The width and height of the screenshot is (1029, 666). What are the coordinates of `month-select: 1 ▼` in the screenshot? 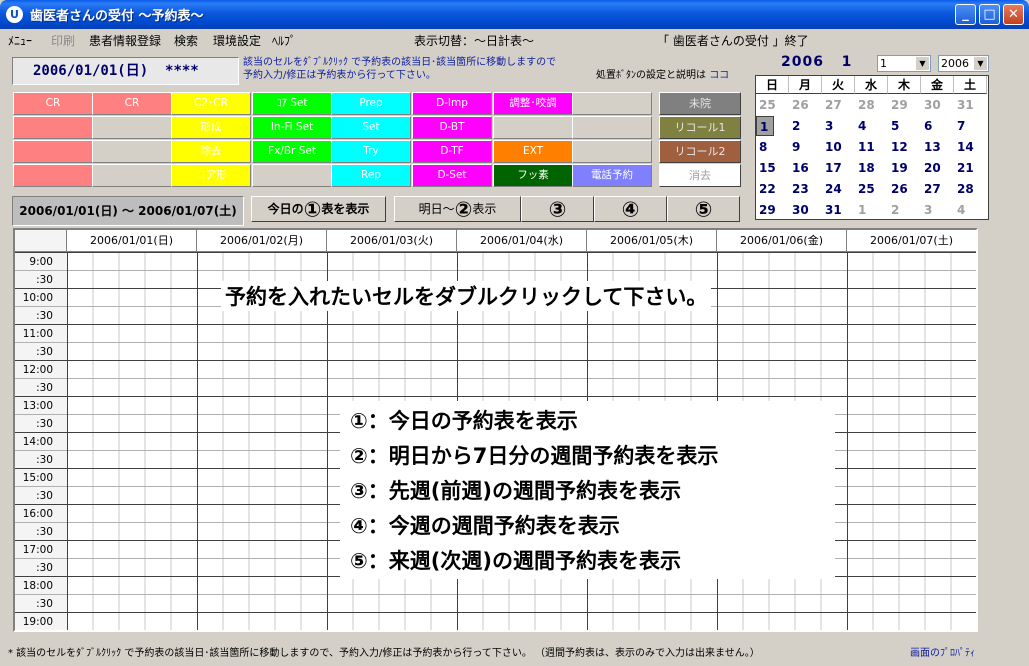 It's located at (904, 63).